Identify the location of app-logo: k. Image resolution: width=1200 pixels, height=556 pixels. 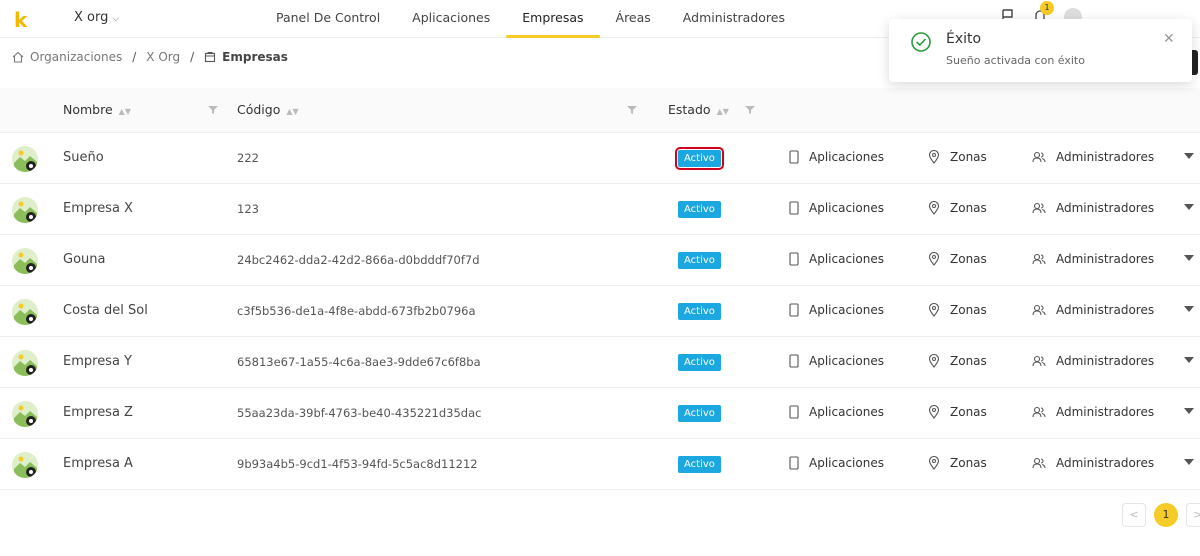
(20, 20).